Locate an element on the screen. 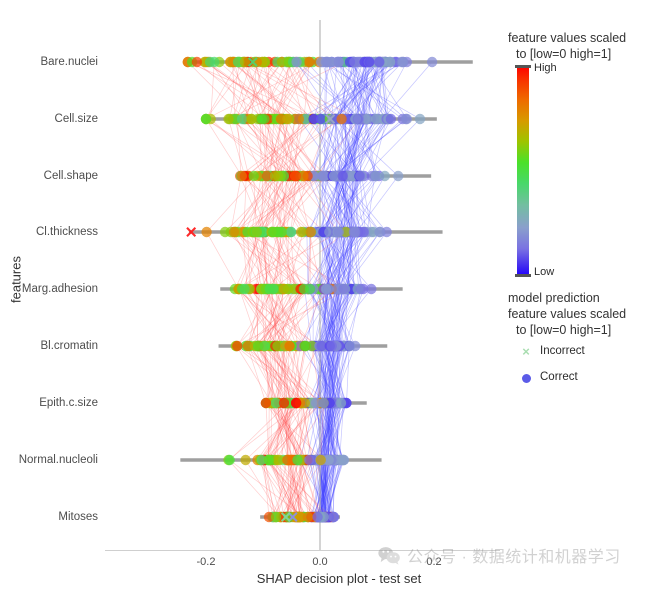  prediction-title-line3: to [low=0 high=1] is located at coordinates (564, 330).